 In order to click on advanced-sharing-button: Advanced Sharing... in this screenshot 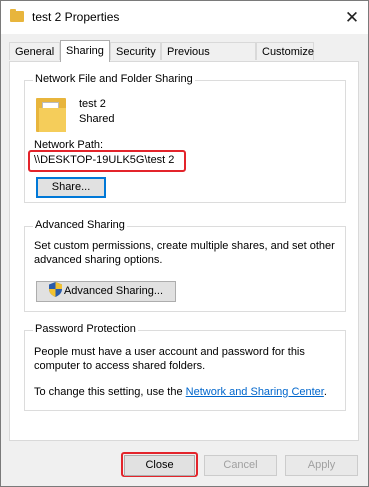, I will do `click(106, 291)`.